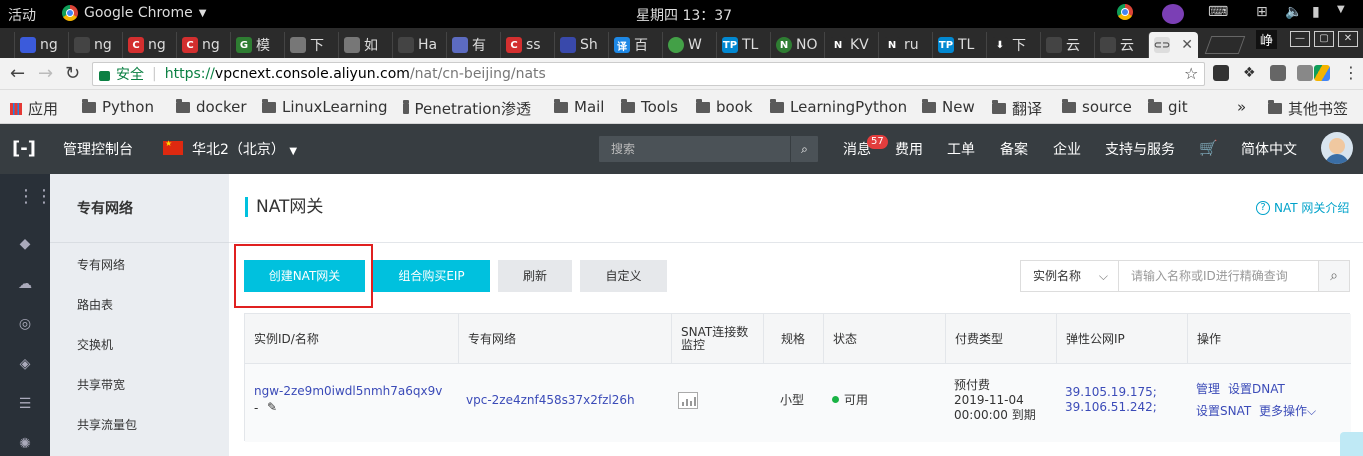 This screenshot has width=1363, height=456. Describe the element at coordinates (1287, 411) in the screenshot. I see `more-actions-dropdown: 更多操作⌵` at that location.